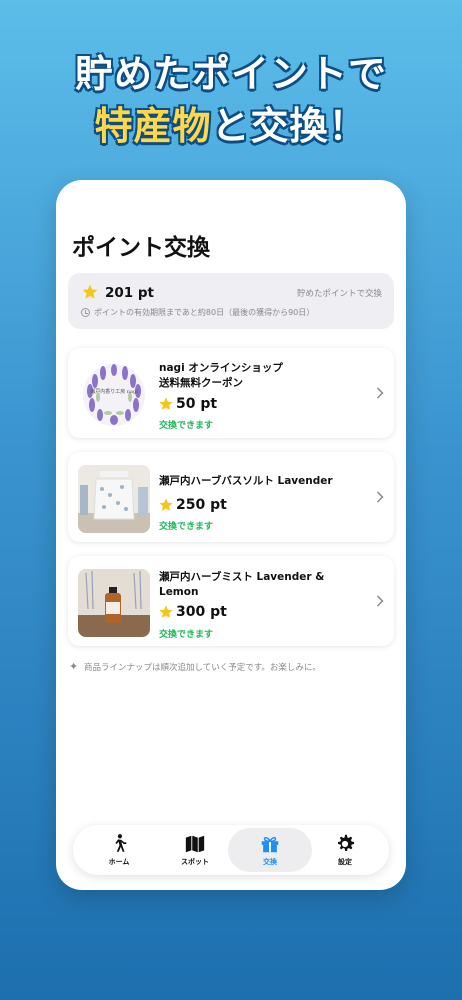 This screenshot has height=1000, width=462. I want to click on promo-header: 貯めたポイントで 特産物と交換！, so click(231, 100).